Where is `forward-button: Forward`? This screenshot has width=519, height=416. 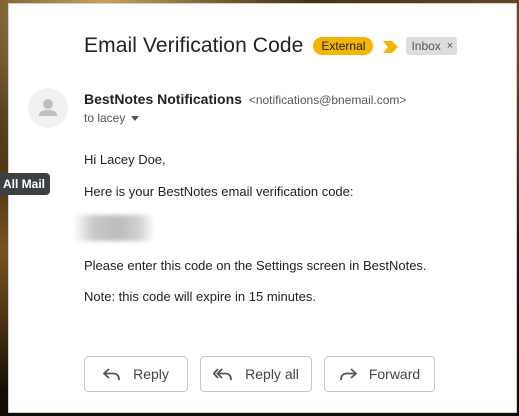
forward-button: Forward is located at coordinates (379, 374).